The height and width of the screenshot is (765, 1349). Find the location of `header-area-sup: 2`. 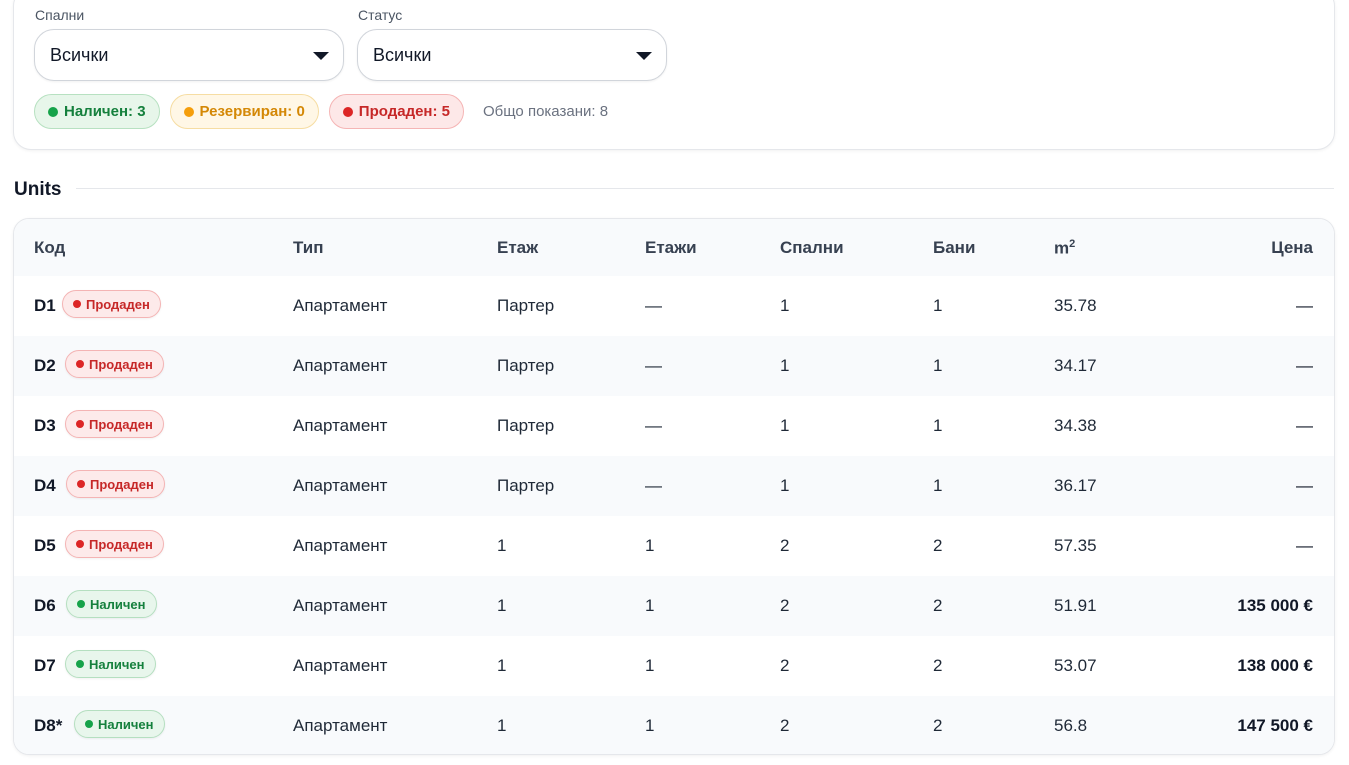

header-area-sup: 2 is located at coordinates (1072, 244).